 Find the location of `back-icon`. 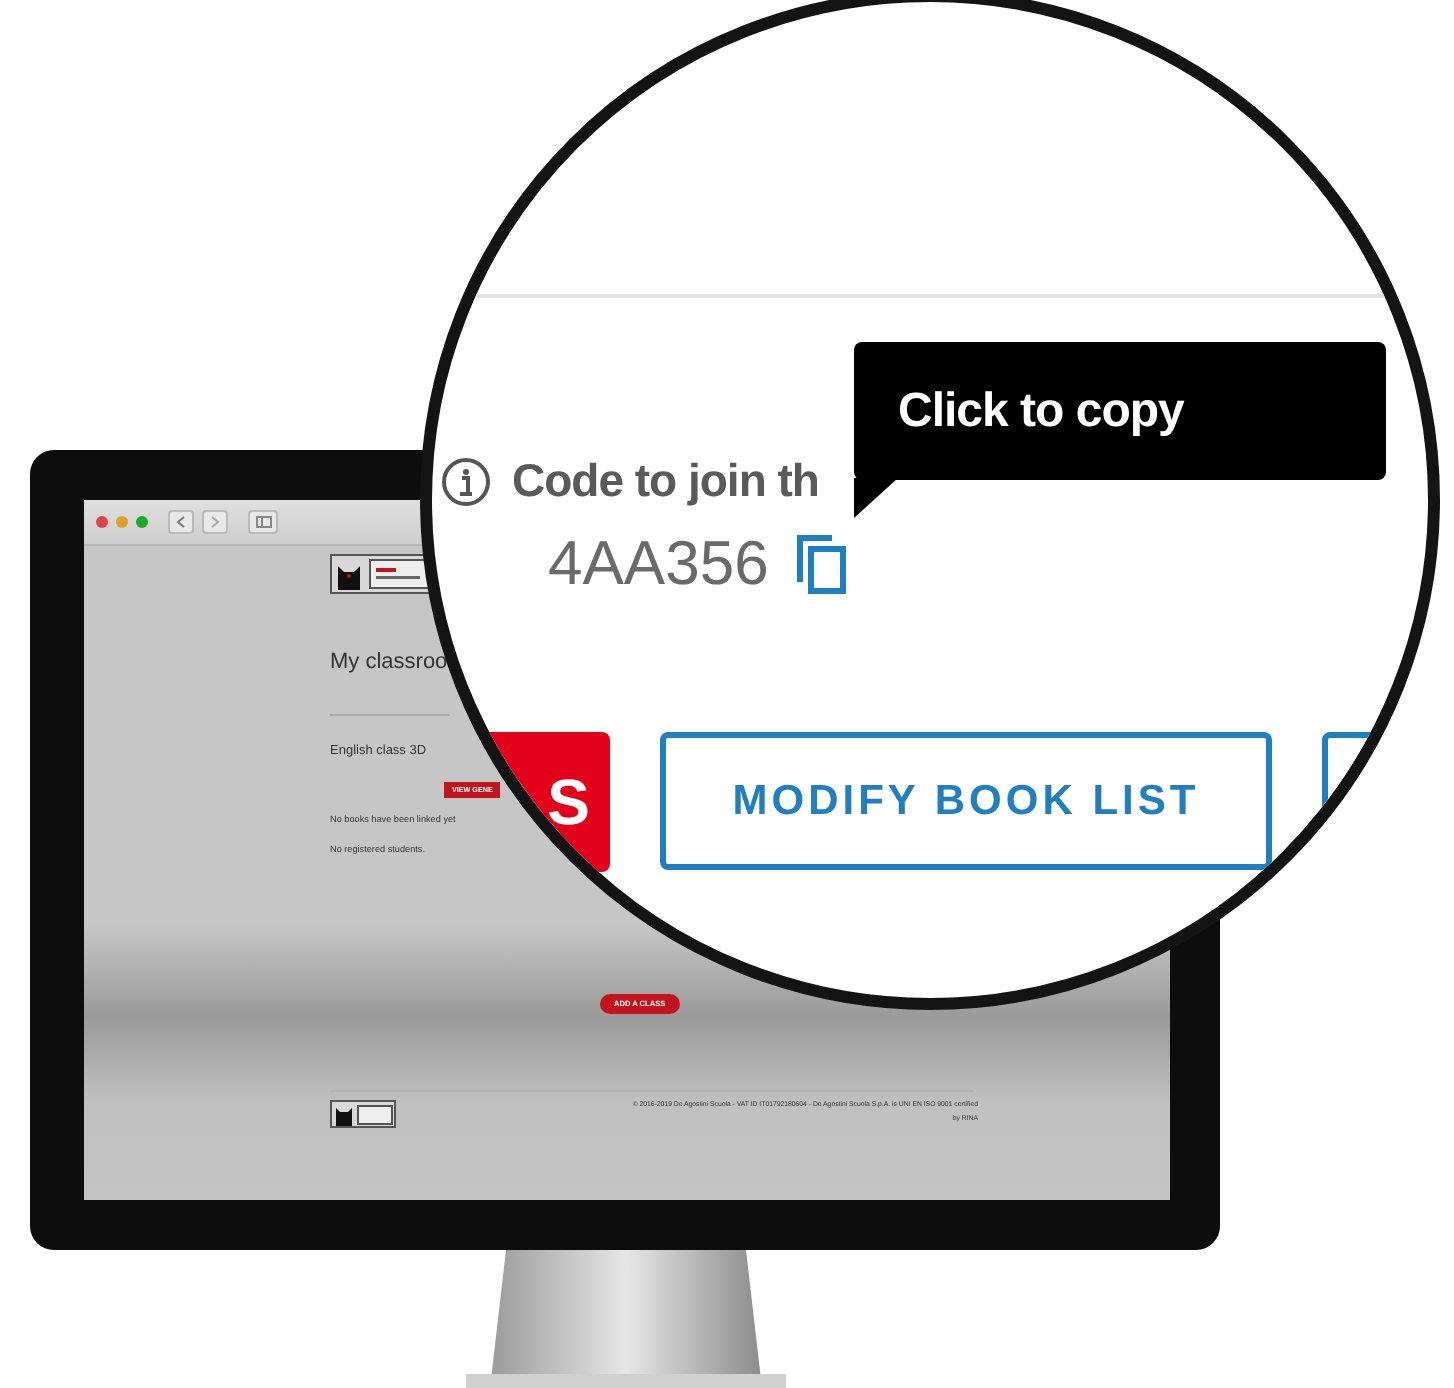

back-icon is located at coordinates (181, 522).